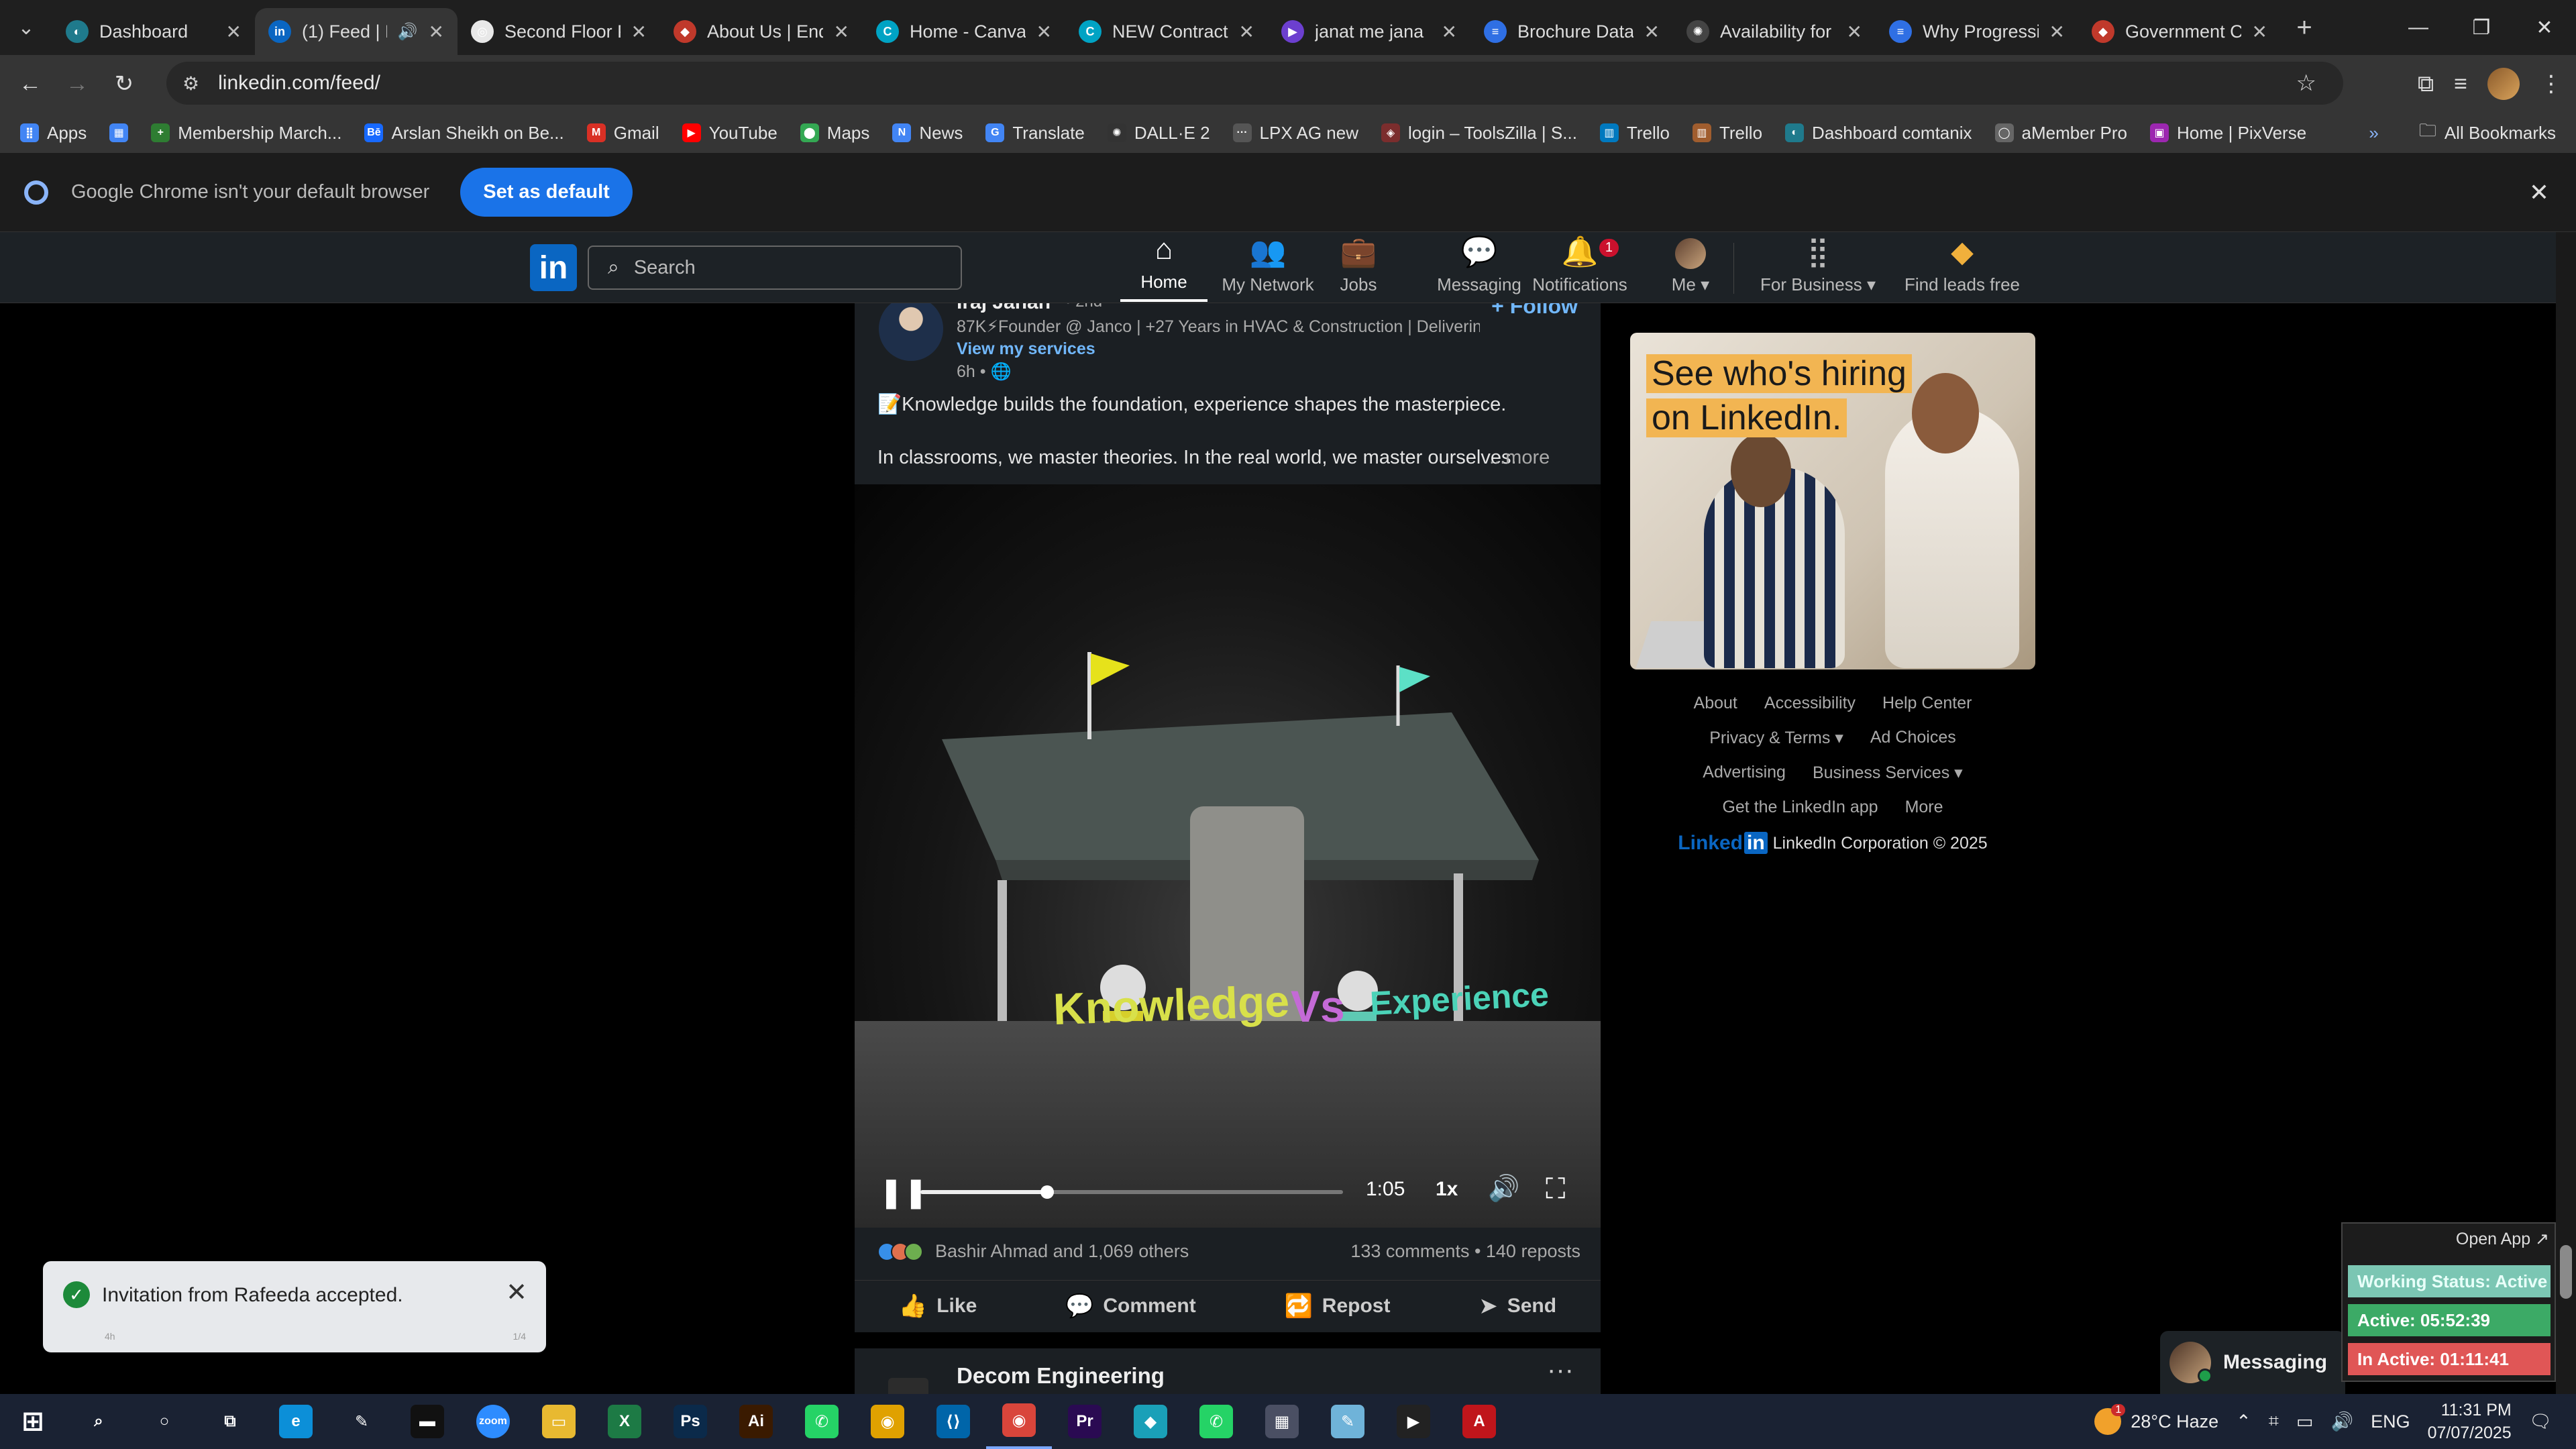  I want to click on back-button: ←, so click(30, 84).